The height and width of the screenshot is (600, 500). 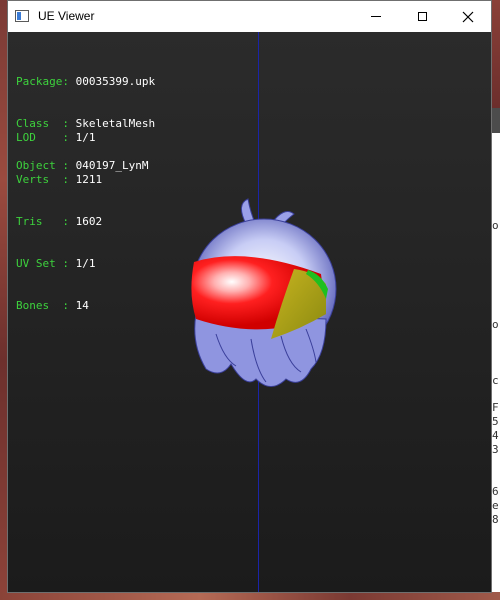 I want to click on background-text: 5, so click(x=495, y=421).